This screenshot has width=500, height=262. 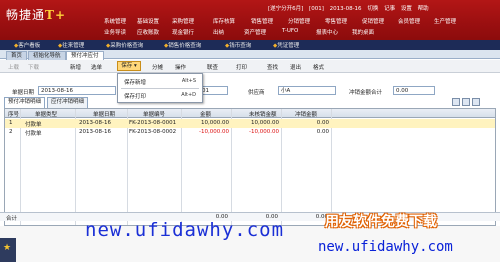 I want to click on grid-header: 序号 单据类型 单据日期 单据编号 金额 未核销金额 冲销金额, so click(x=250, y=113).